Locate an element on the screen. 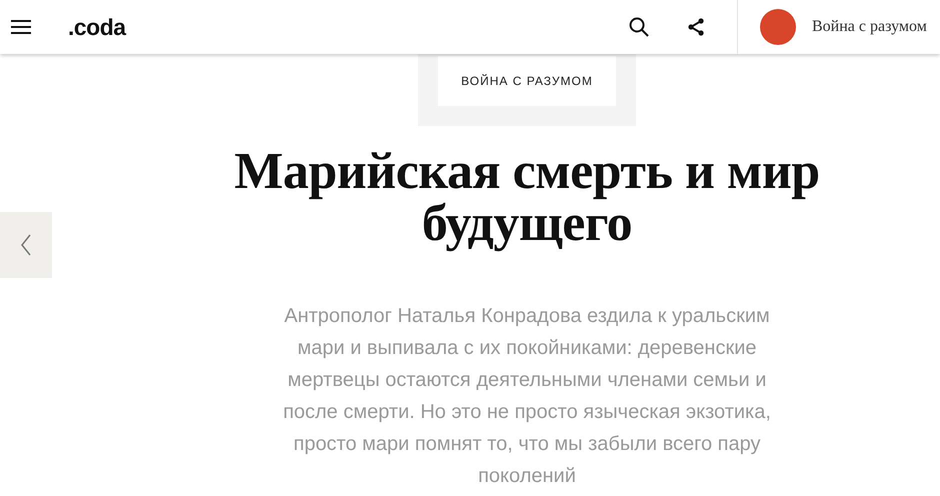  menu-icon is located at coordinates (21, 27).